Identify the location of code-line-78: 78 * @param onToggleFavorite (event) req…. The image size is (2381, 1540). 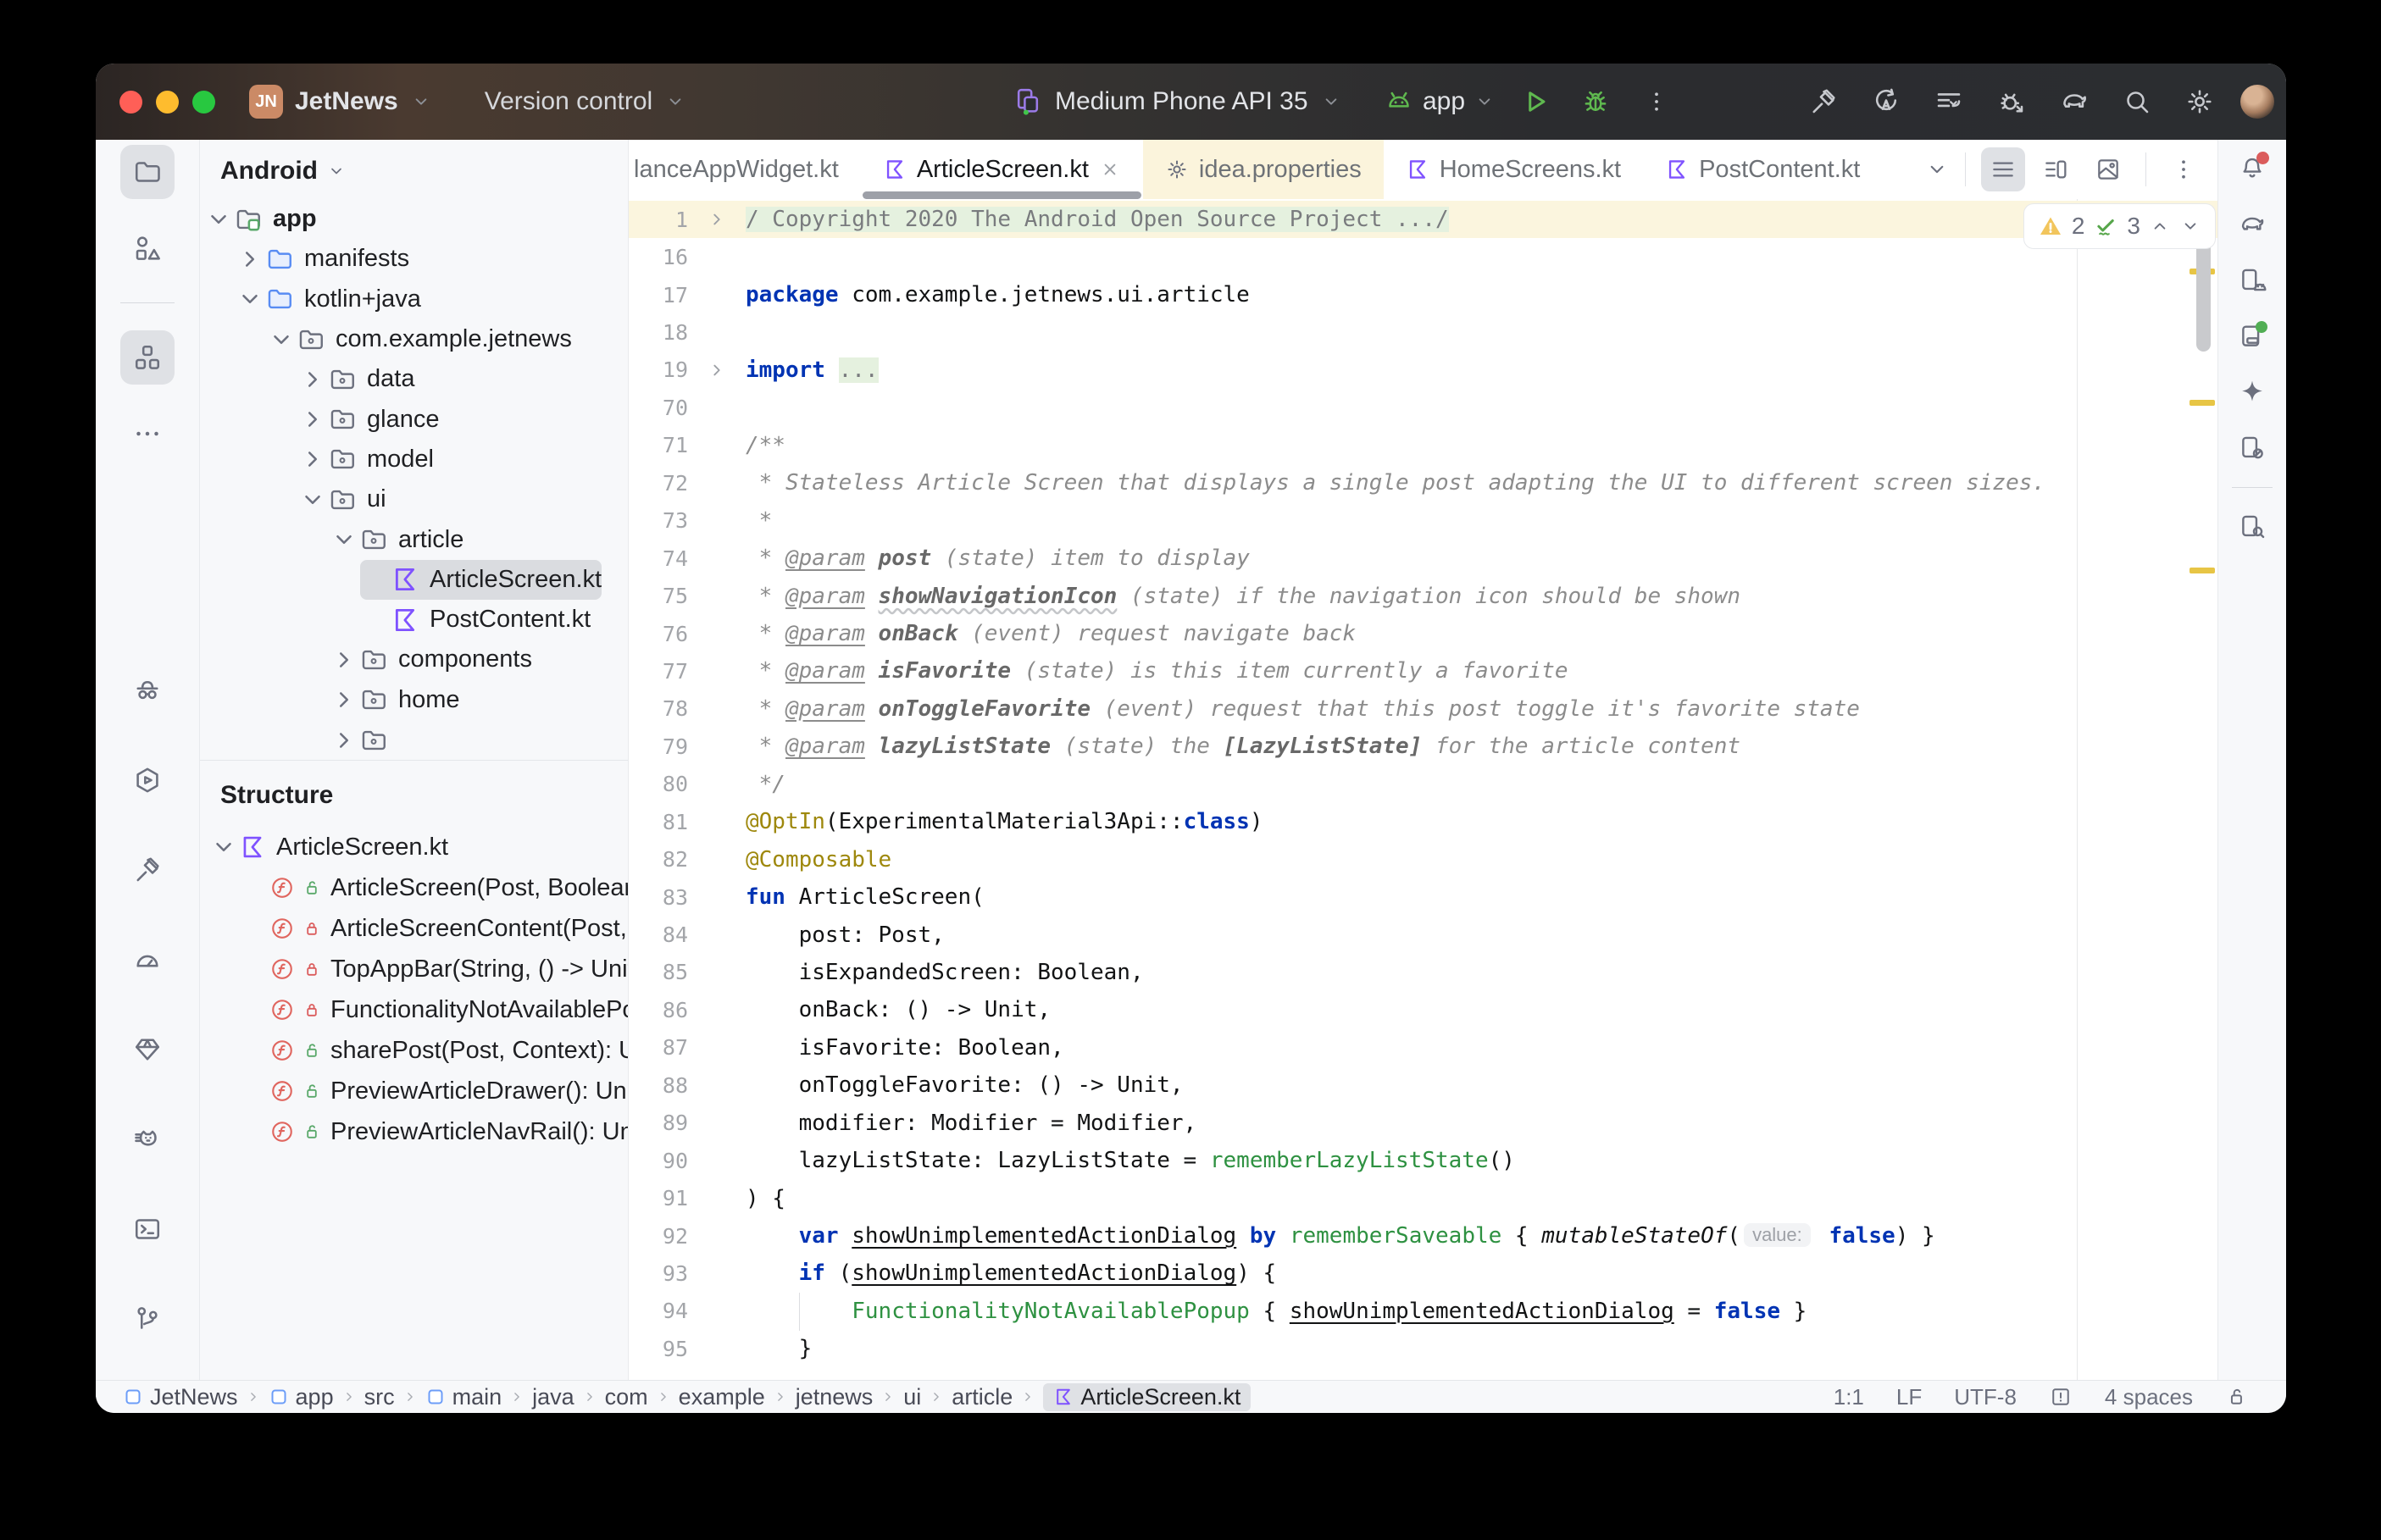
(1423, 709).